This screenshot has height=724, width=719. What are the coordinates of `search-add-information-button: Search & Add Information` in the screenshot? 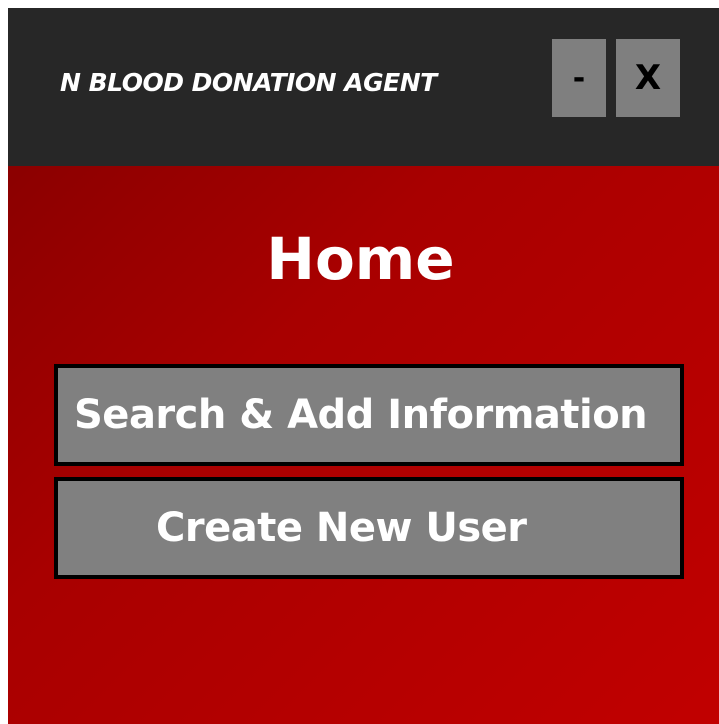 It's located at (369, 415).